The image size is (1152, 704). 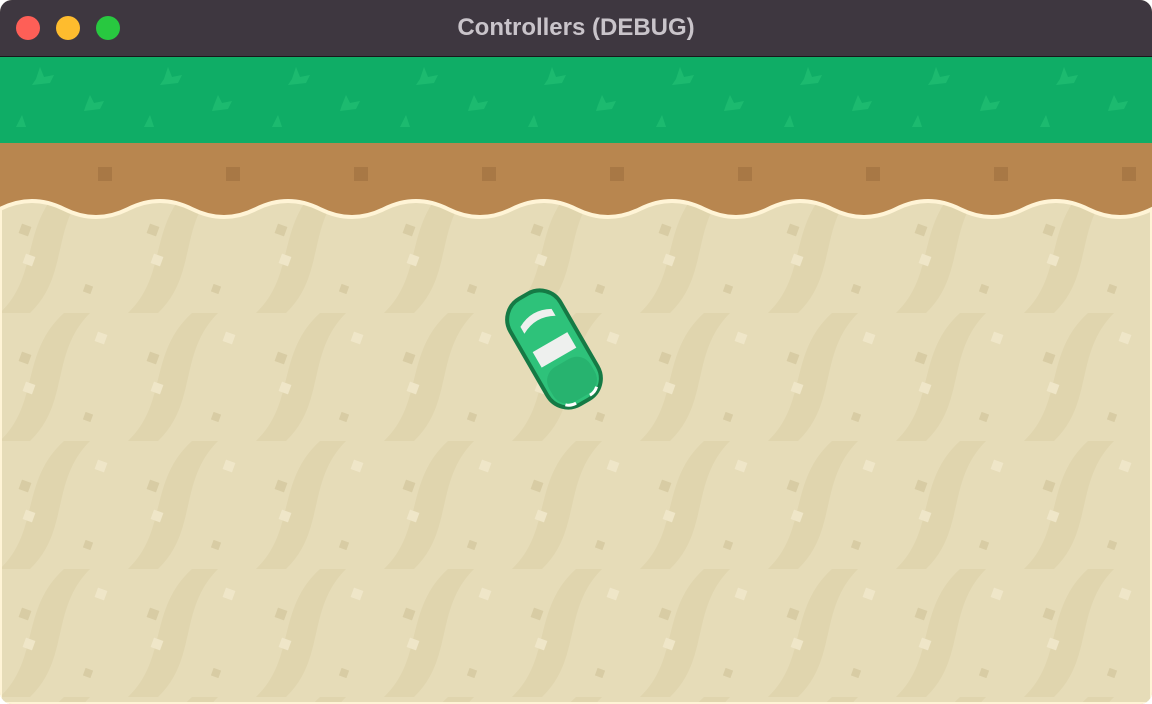 What do you see at coordinates (576, 100) in the screenshot?
I see `grass-strip` at bounding box center [576, 100].